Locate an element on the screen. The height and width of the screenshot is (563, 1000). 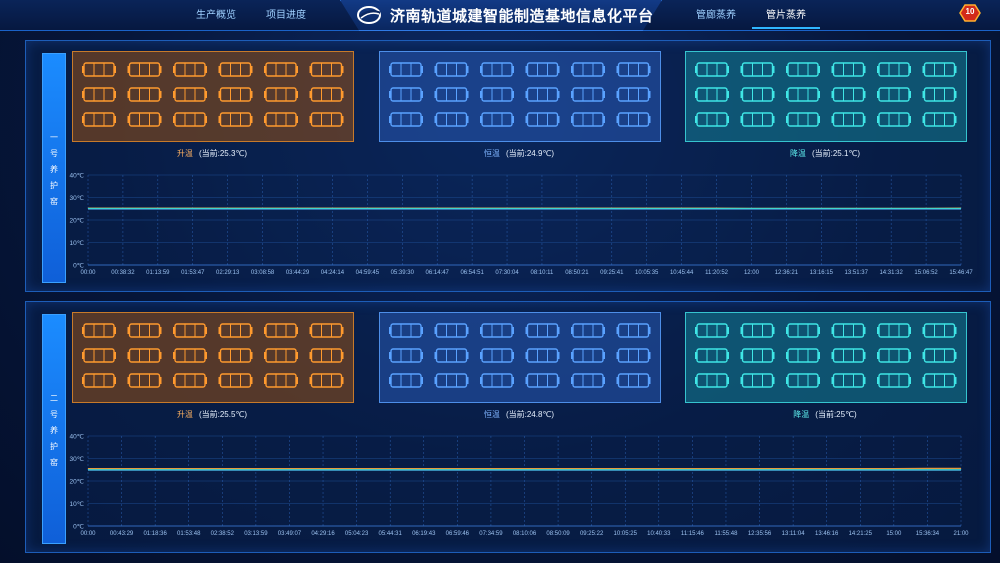
kiln-name-tab: 二 号 养 护 窑 is located at coordinates (54, 429).